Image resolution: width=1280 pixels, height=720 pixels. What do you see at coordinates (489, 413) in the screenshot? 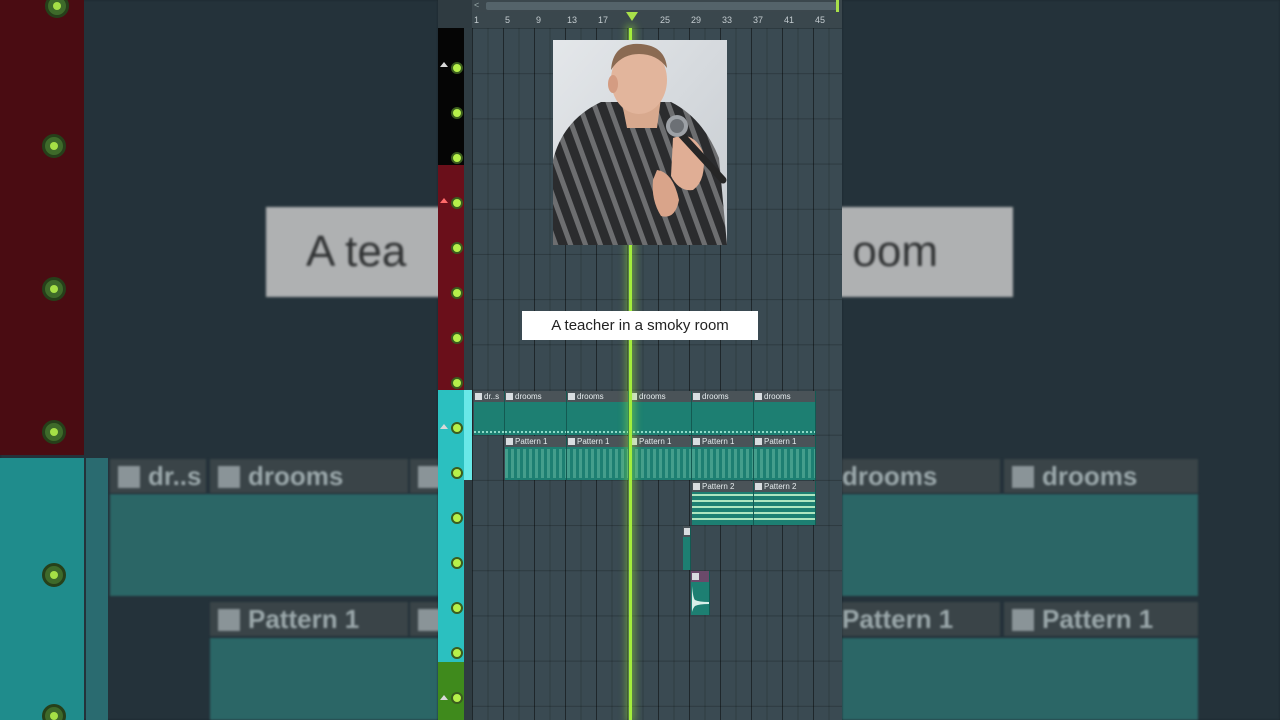
I see `playlist-clip-drums: dr..s` at bounding box center [489, 413].